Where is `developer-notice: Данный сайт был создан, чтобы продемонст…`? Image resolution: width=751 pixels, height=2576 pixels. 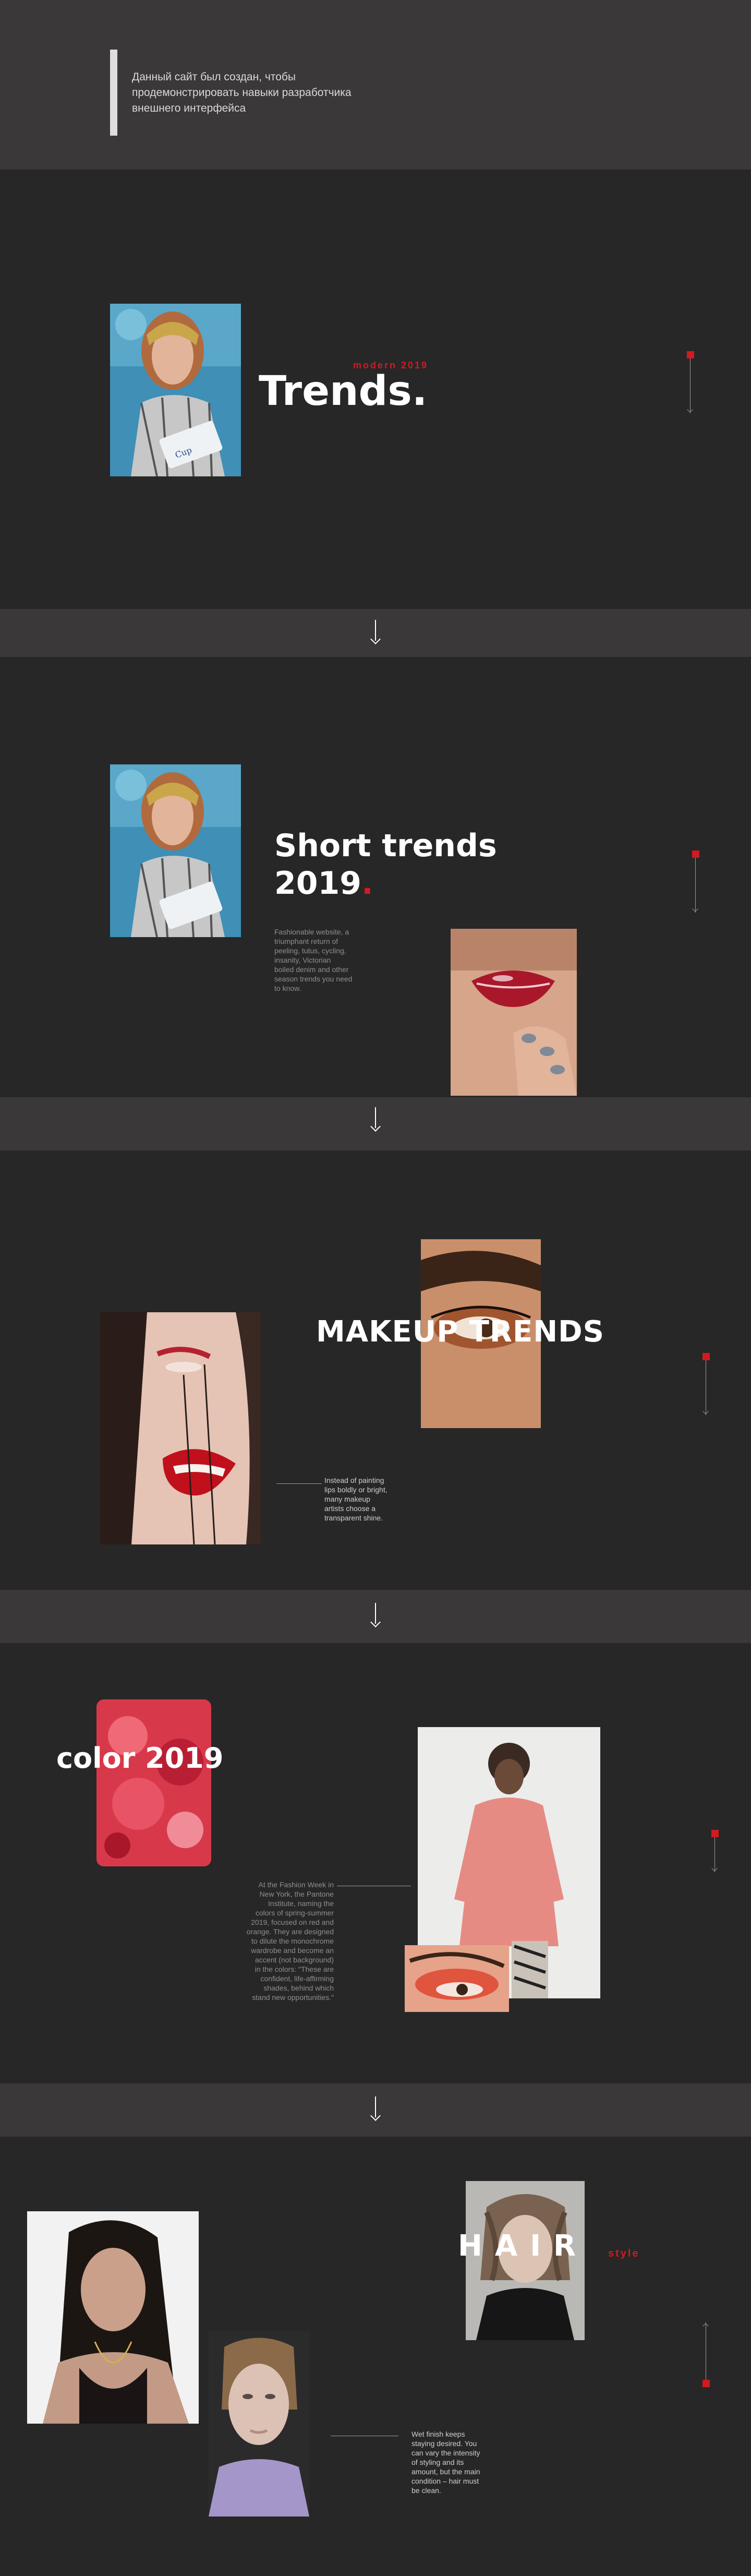
developer-notice: Данный сайт был создан, чтобы продемонст… is located at coordinates (242, 92).